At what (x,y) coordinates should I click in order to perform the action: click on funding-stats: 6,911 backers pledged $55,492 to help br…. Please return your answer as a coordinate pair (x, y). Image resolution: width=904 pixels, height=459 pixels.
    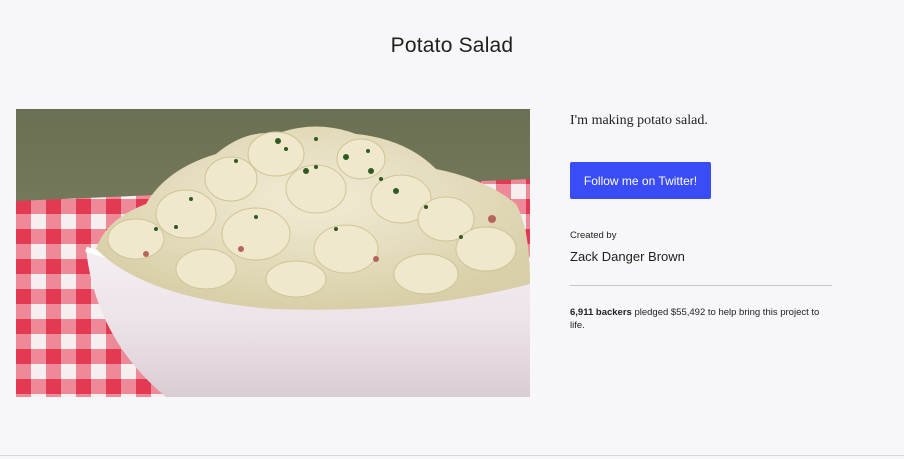
    Looking at the image, I should click on (701, 319).